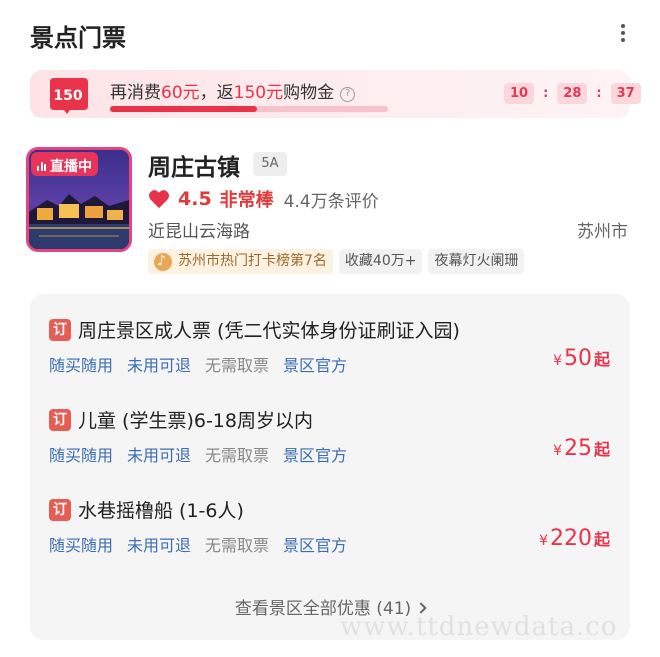 The image size is (660, 657). I want to click on price-value: 220, so click(570, 538).